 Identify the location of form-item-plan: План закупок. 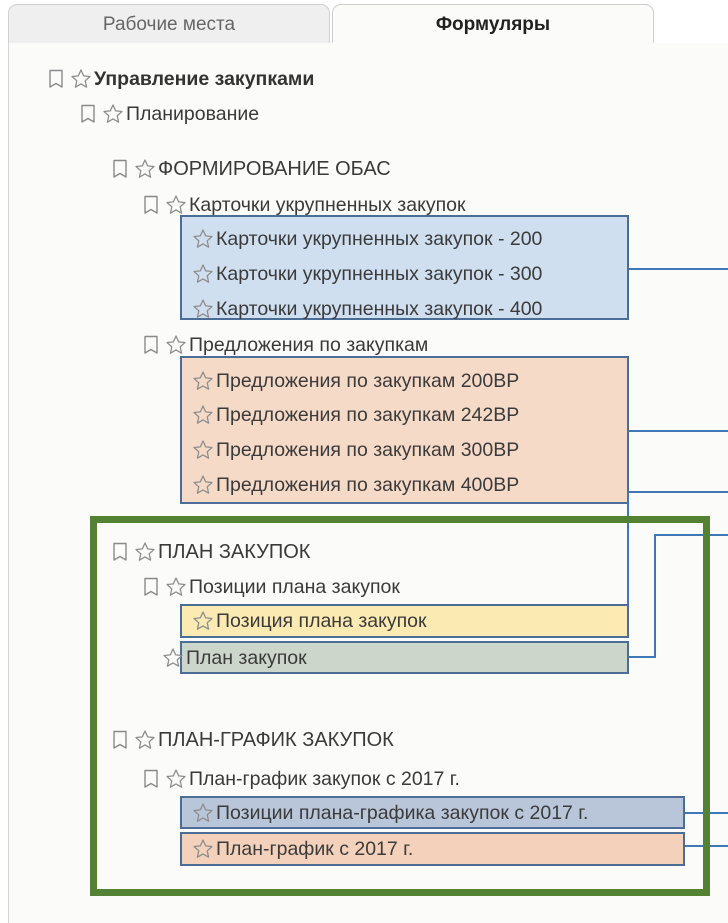
(234, 658).